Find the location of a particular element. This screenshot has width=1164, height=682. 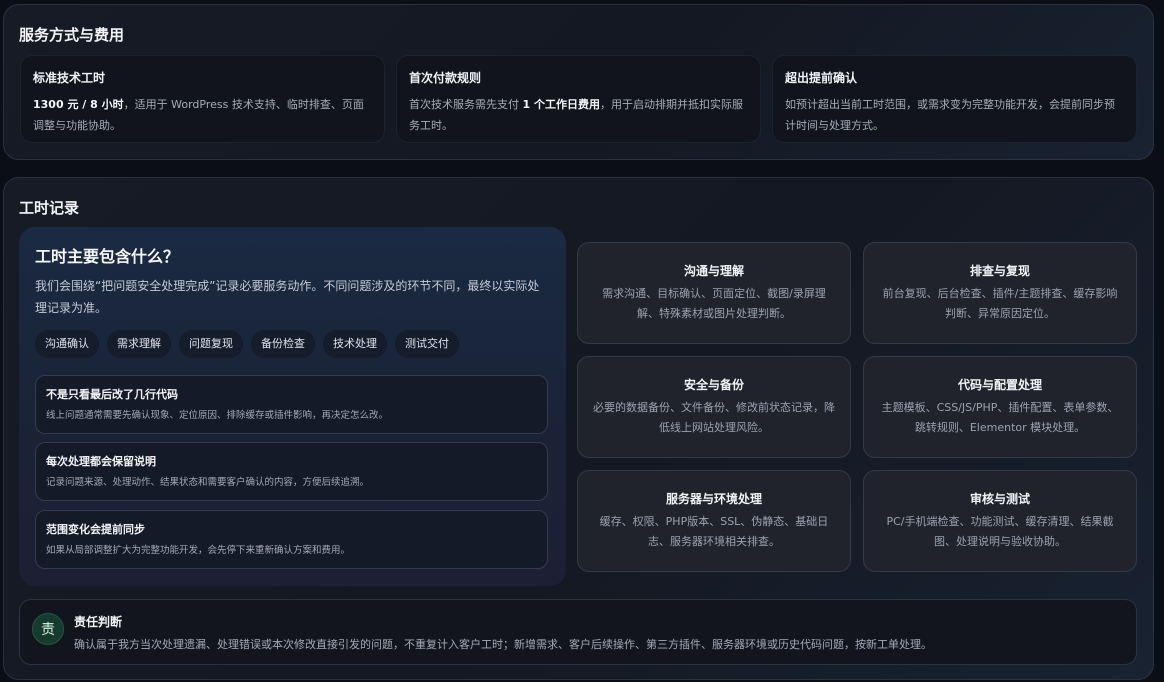

service-card-title: 沟通与理解 is located at coordinates (713, 271).